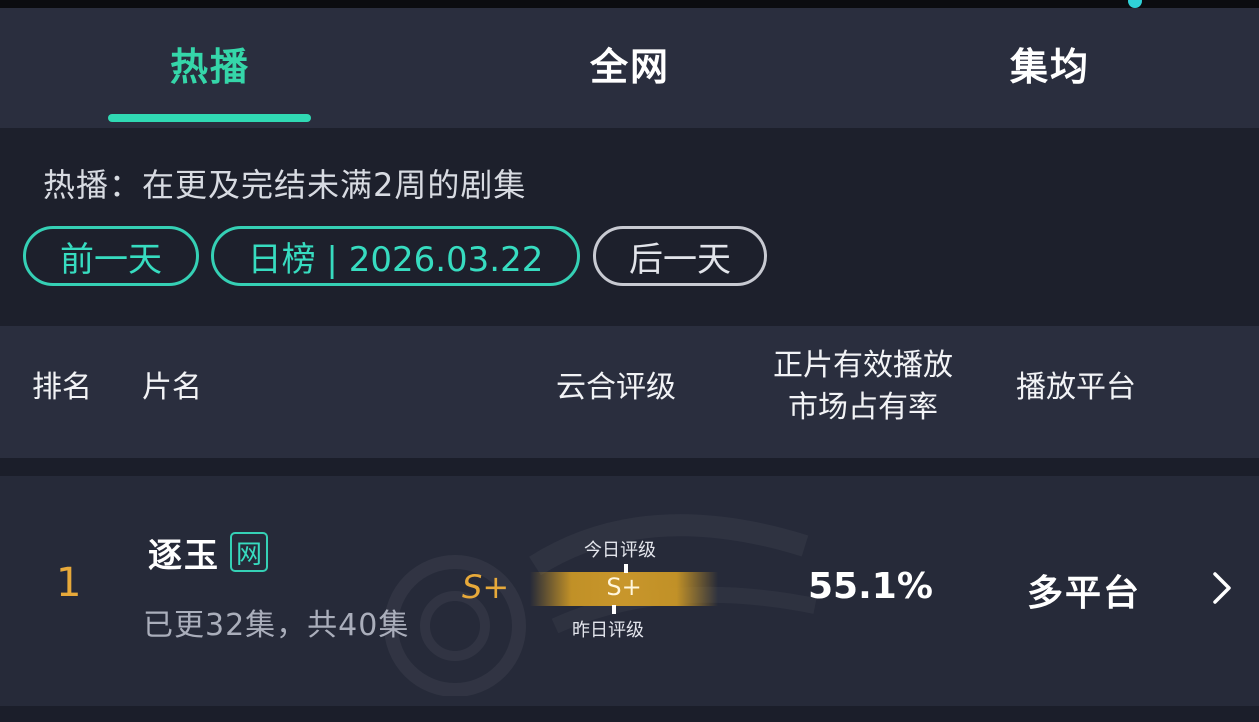 Image resolution: width=1259 pixels, height=722 pixels. Describe the element at coordinates (184, 552) in the screenshot. I see `drama-title: 逐玉` at that location.